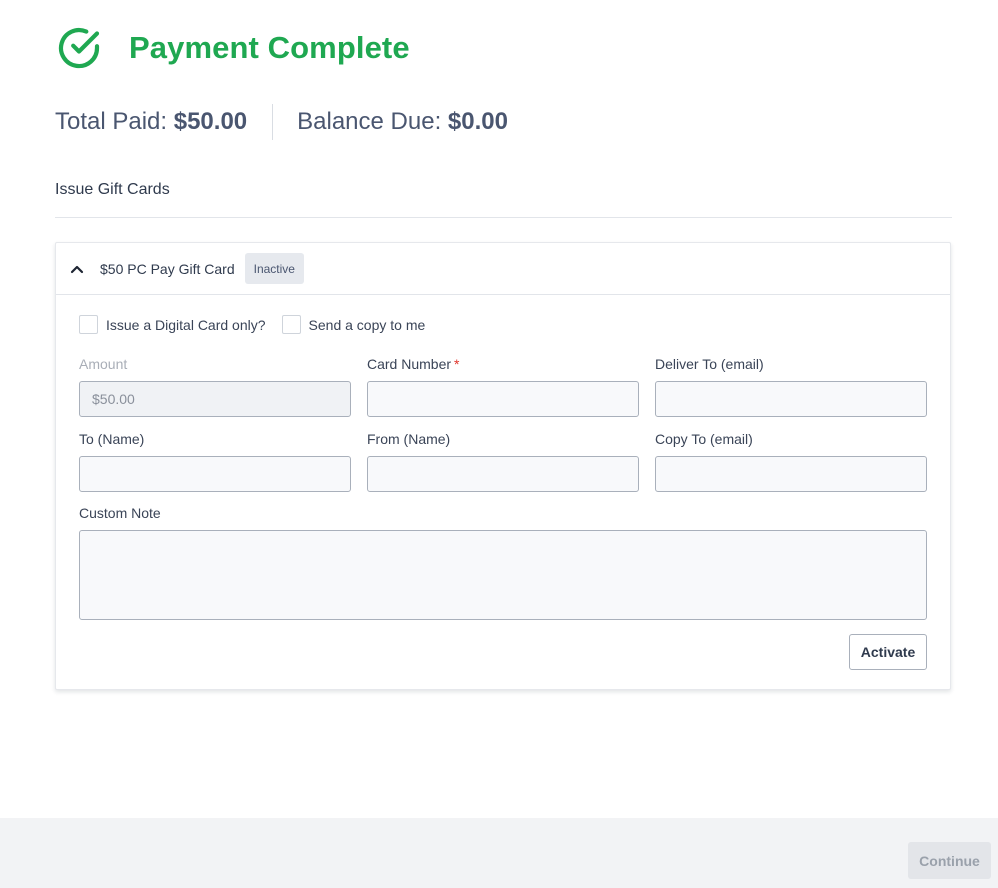 Image resolution: width=998 pixels, height=888 pixels. I want to click on page-header: Payment Complete, so click(233, 48).